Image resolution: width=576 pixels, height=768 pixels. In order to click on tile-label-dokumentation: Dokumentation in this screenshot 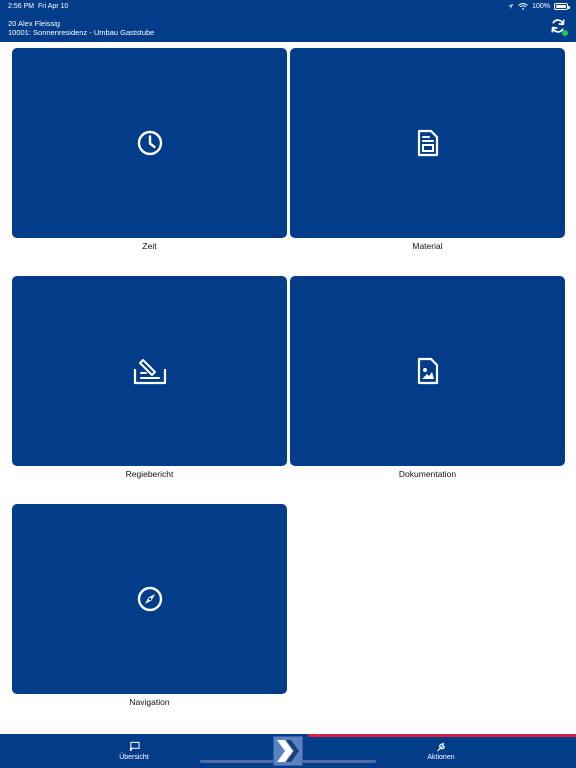, I will do `click(427, 474)`.